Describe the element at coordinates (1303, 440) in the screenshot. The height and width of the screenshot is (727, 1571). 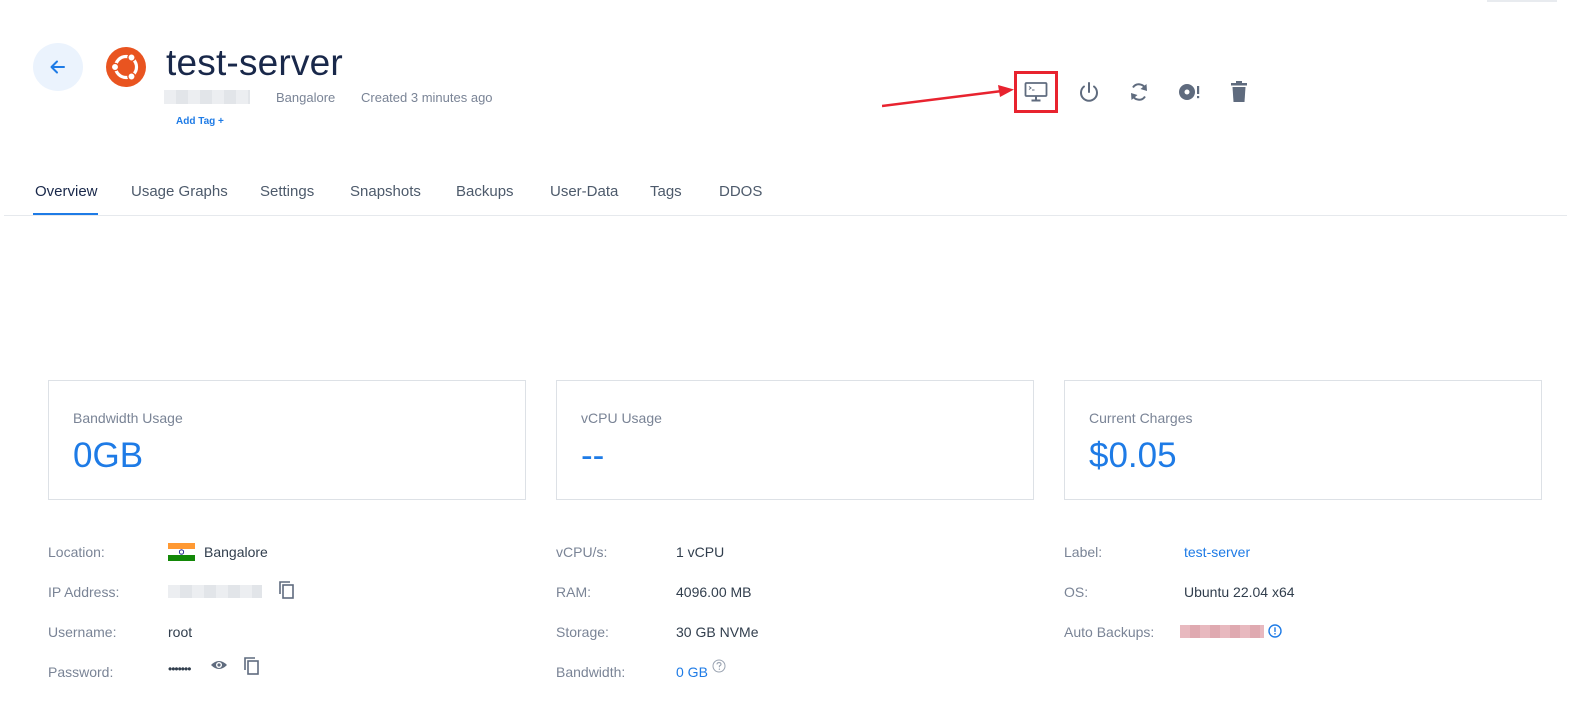
I see `current-charges-card: Current Charges $0.05` at that location.